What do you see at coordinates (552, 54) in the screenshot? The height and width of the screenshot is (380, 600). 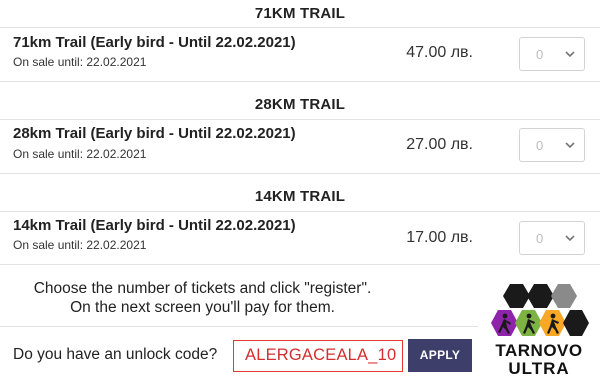 I see `quantity-select-71km: 0` at bounding box center [552, 54].